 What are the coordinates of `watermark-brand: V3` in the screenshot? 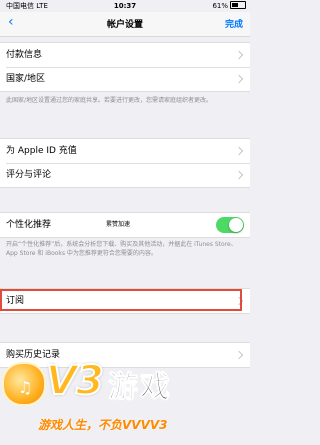 It's located at (75, 381).